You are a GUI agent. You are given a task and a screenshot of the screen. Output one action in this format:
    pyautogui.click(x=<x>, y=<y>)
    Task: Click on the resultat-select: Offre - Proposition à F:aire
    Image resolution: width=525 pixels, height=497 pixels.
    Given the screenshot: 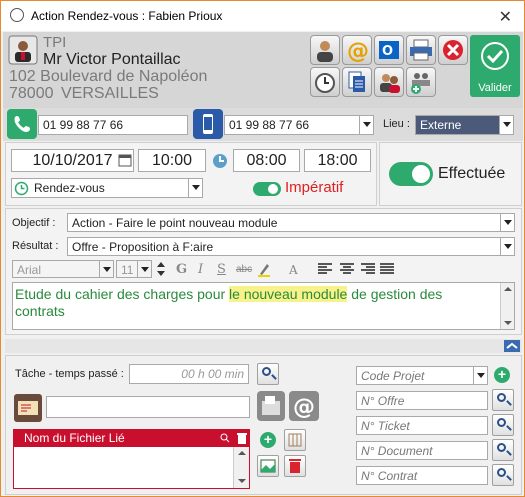 What is the action you would take?
    pyautogui.click(x=291, y=246)
    